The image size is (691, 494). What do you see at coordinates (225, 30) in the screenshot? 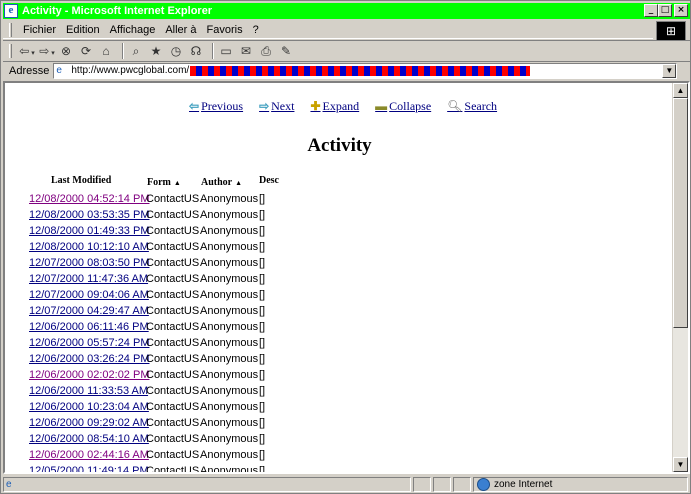
I see `menu-favoris: Favoris` at bounding box center [225, 30].